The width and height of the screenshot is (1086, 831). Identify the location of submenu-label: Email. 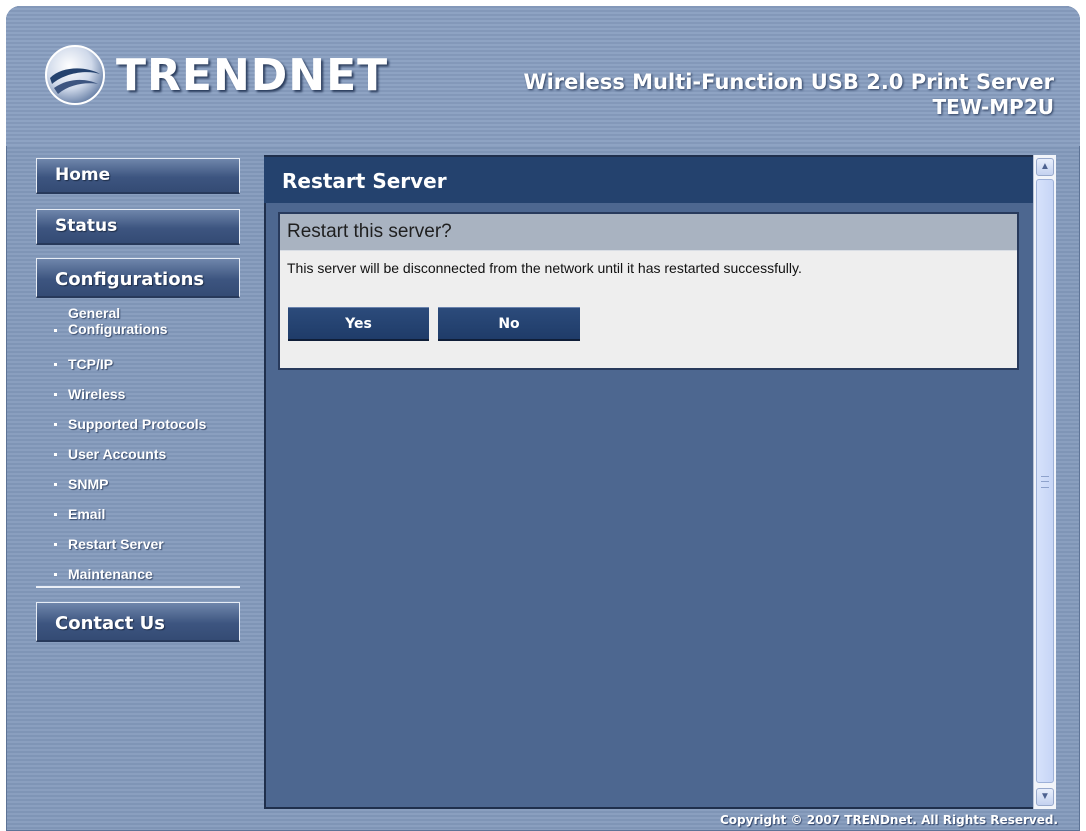
(87, 514).